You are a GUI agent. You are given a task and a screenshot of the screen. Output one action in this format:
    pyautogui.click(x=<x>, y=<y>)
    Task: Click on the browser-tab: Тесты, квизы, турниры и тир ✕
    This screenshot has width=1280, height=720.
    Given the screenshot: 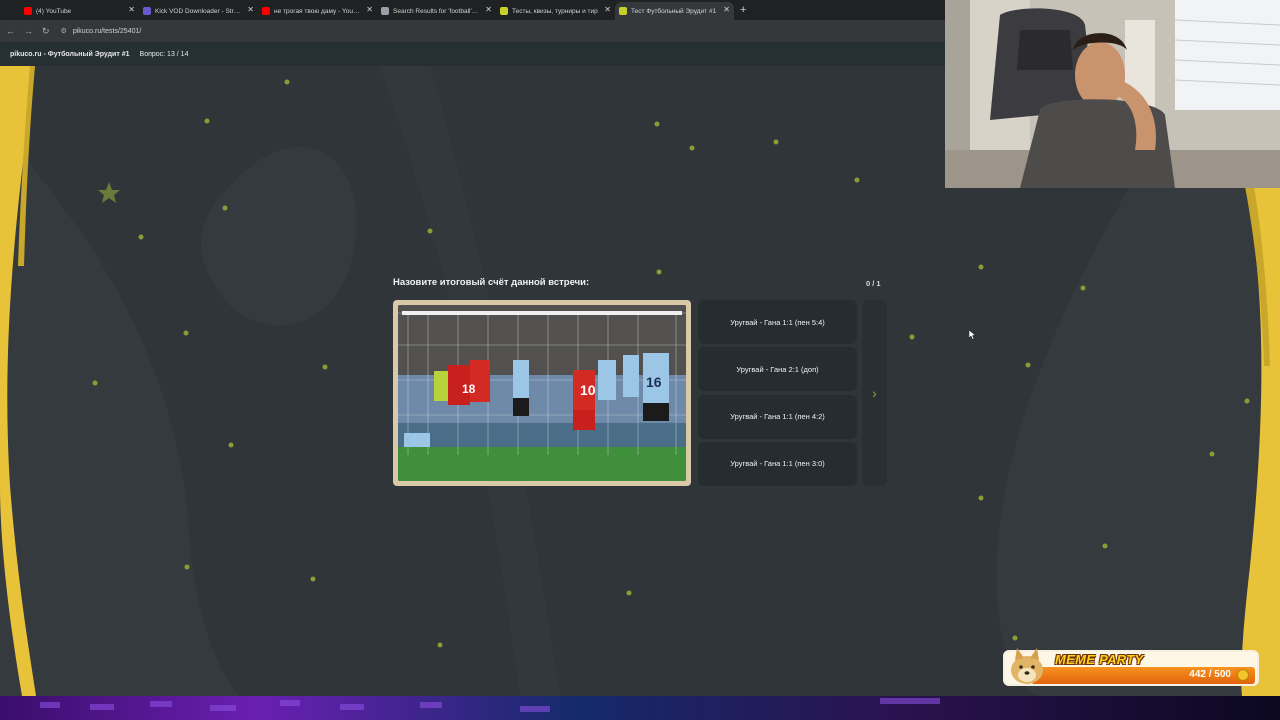 What is the action you would take?
    pyautogui.click(x=555, y=11)
    